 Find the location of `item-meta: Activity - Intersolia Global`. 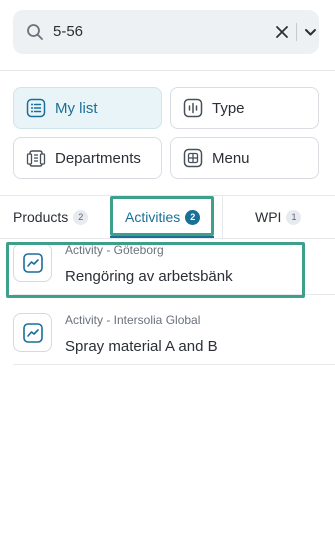

item-meta: Activity - Intersolia Global is located at coordinates (133, 320).